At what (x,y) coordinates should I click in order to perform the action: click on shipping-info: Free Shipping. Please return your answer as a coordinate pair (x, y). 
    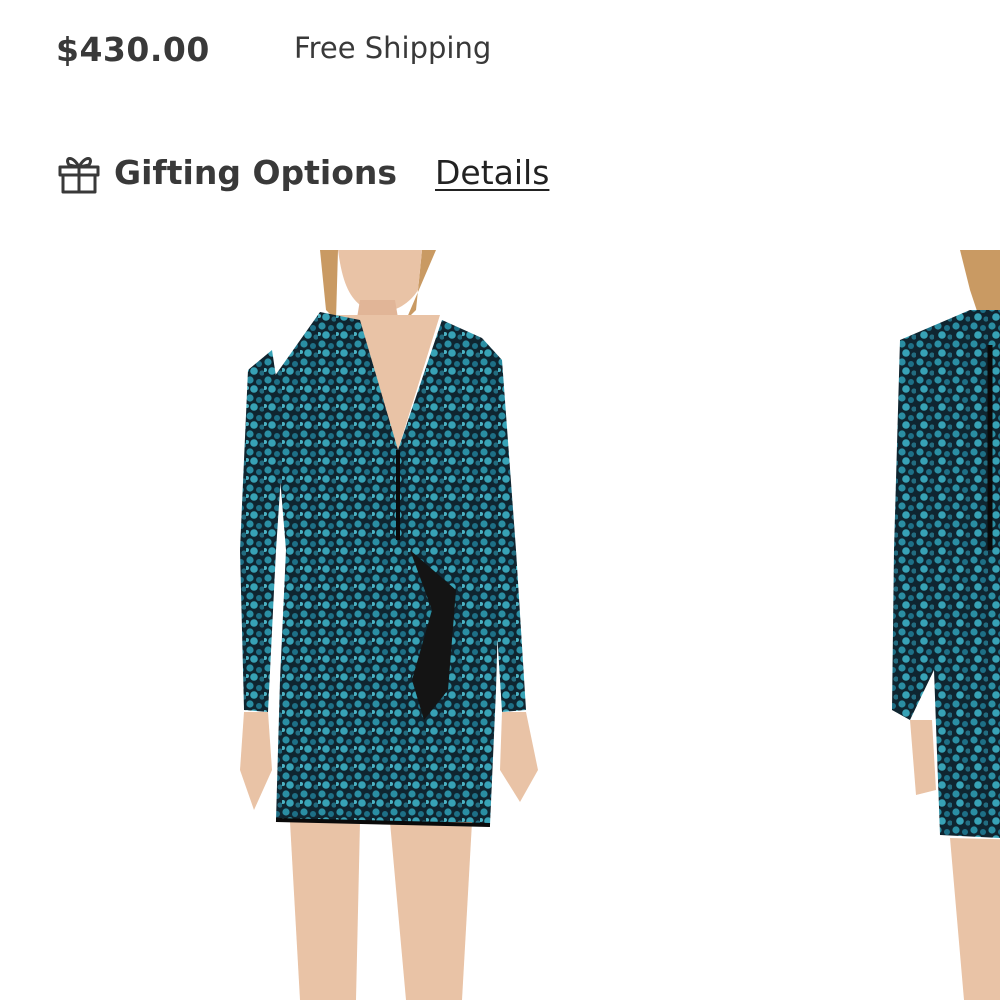
    Looking at the image, I should click on (393, 48).